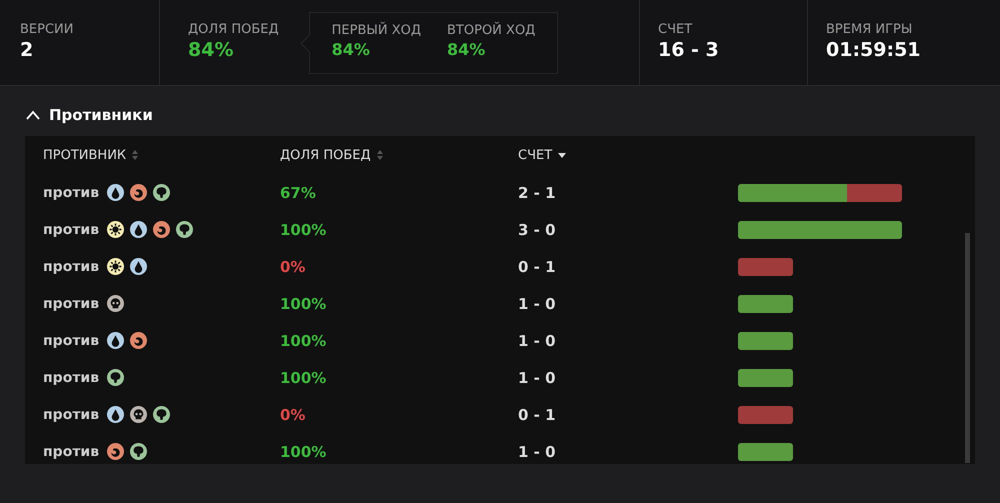  Describe the element at coordinates (967, 348) in the screenshot. I see `scrollbar` at that location.